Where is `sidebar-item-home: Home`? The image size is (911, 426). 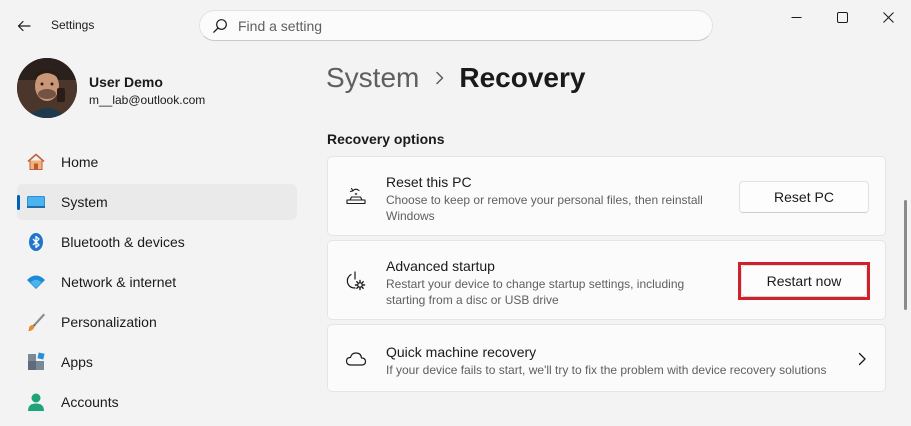
sidebar-item-home: Home is located at coordinates (157, 162).